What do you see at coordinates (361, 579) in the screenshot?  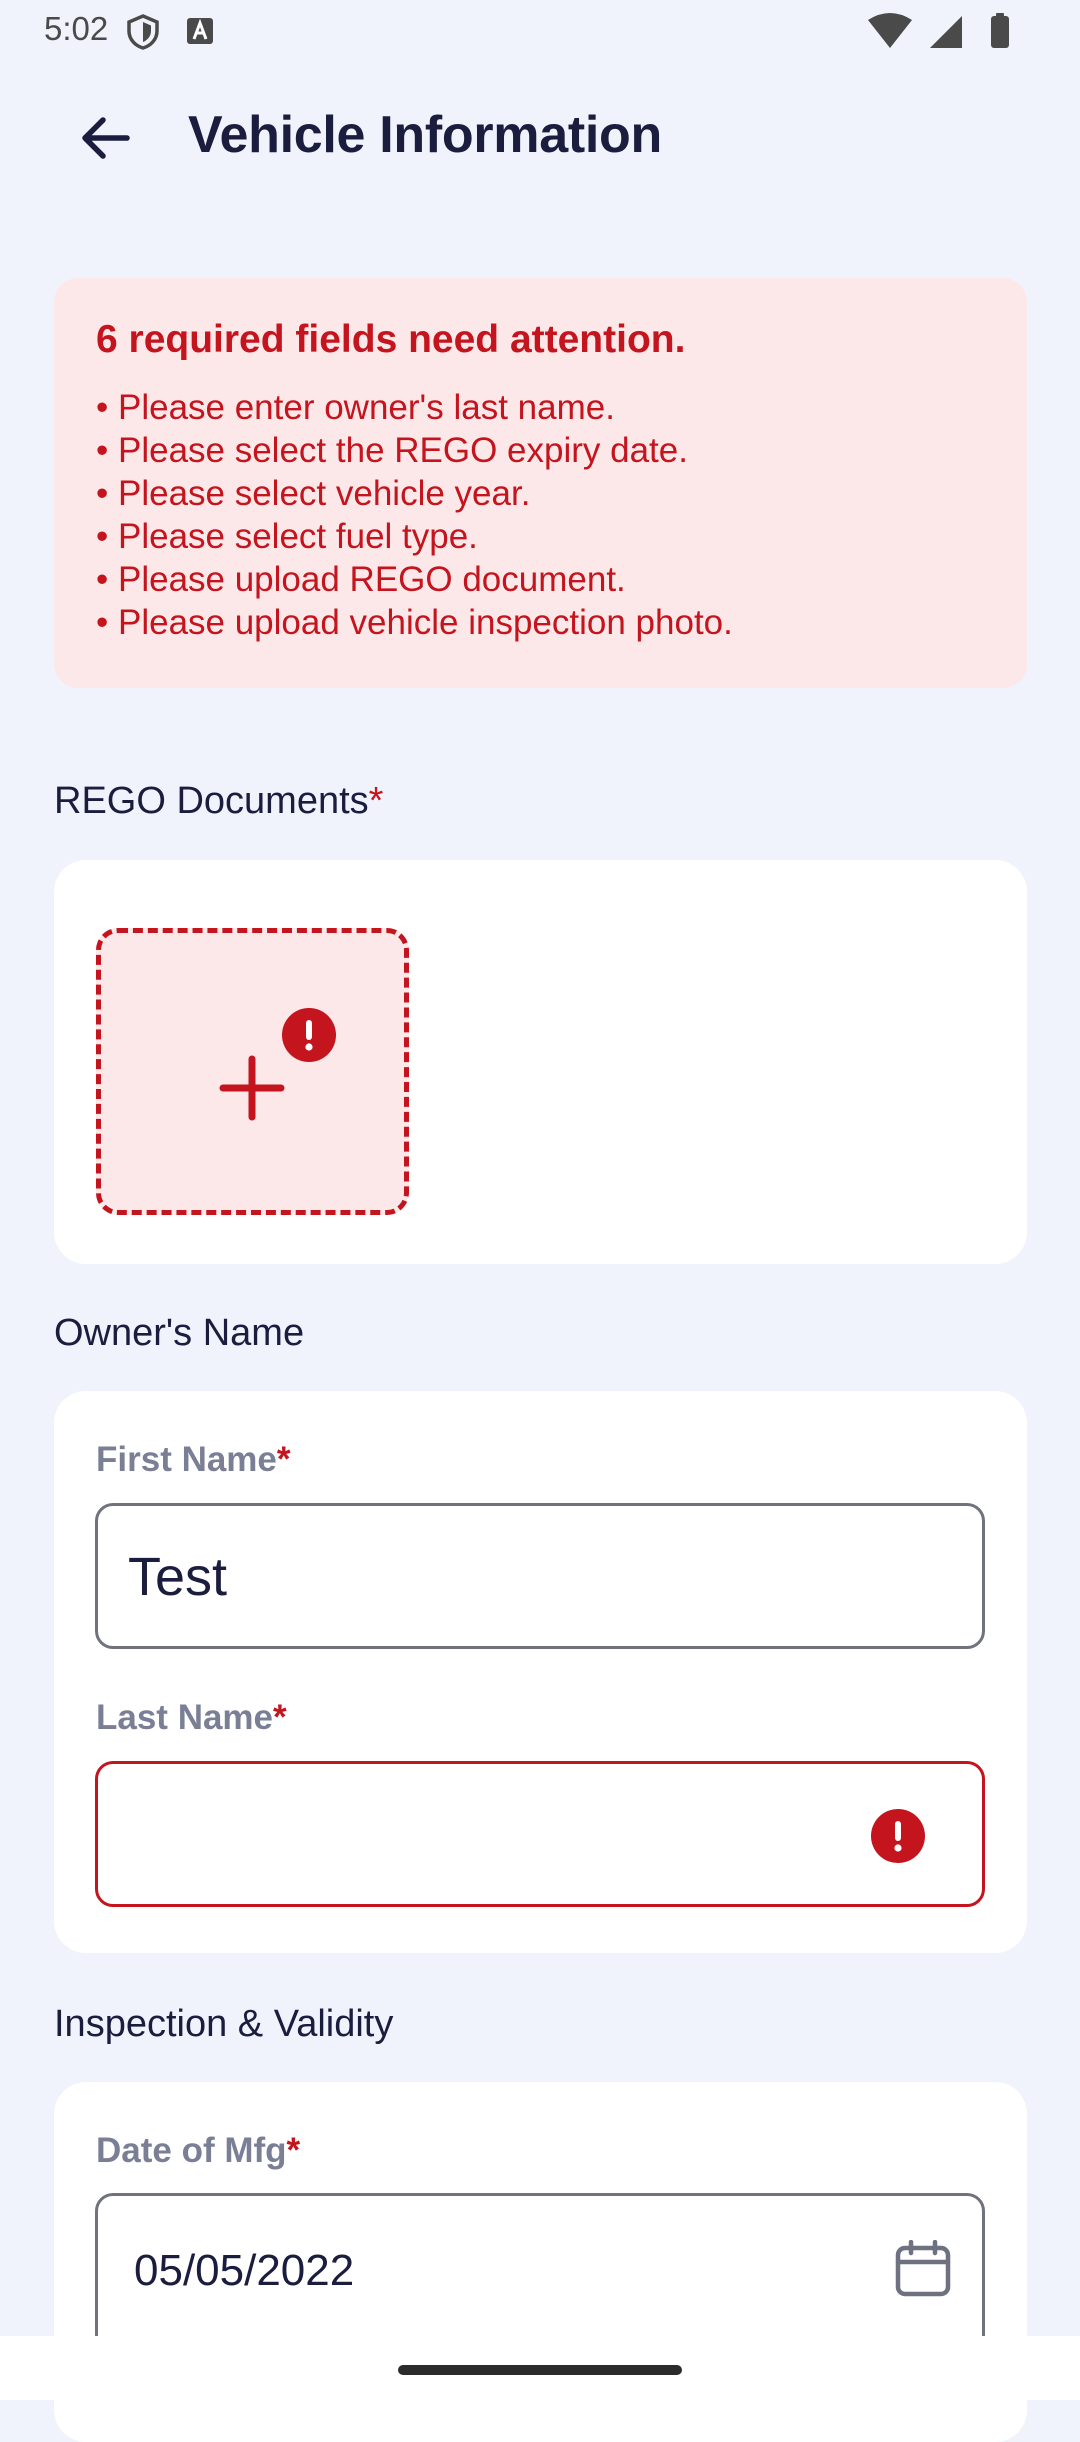 I see `error-item: • Please upload REGO document.` at bounding box center [361, 579].